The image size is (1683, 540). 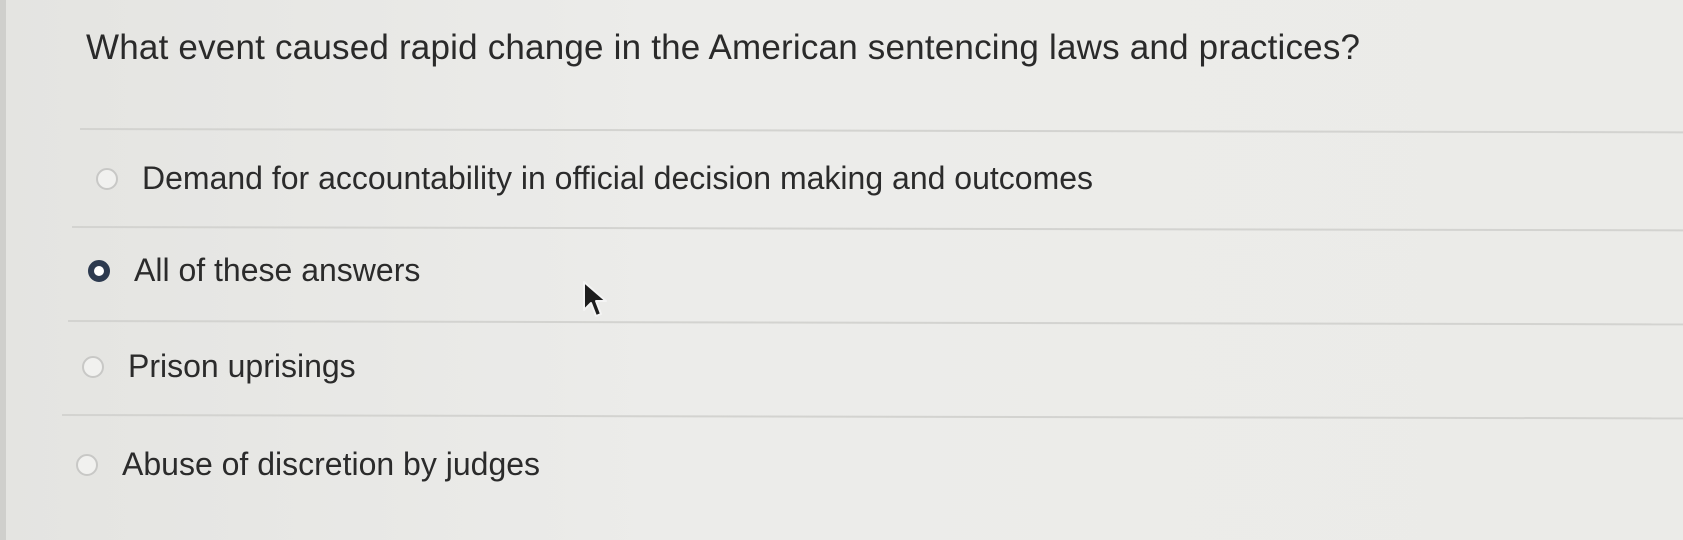 I want to click on mouse-pointer-arrow-icon, so click(x=595, y=299).